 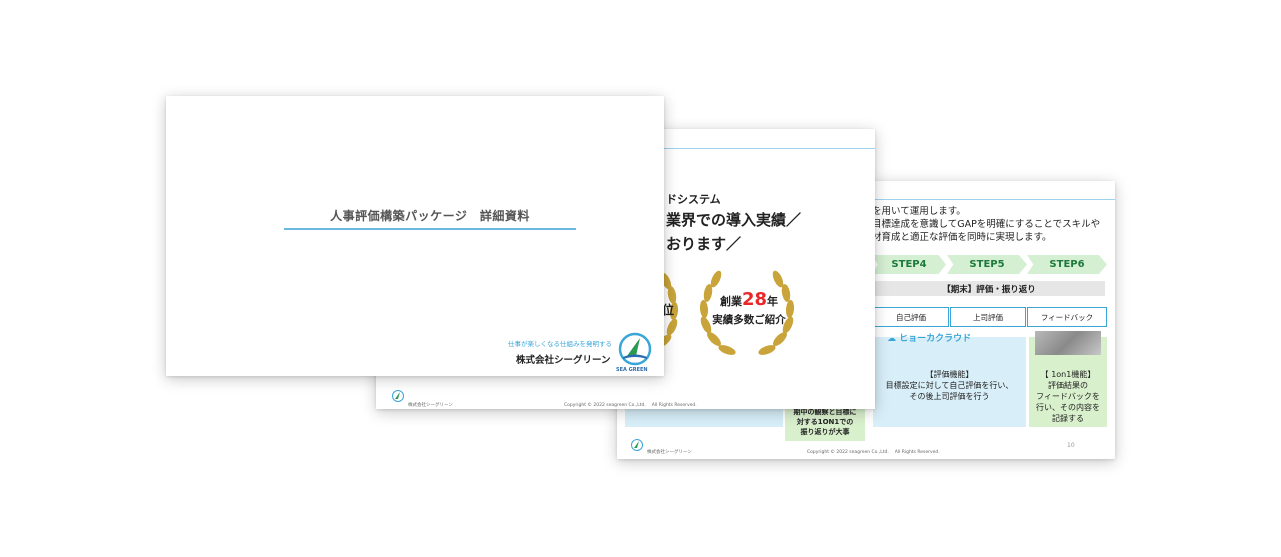 What do you see at coordinates (1068, 407) in the screenshot?
I see `fb-feature-line-4: 行い、その内容を` at bounding box center [1068, 407].